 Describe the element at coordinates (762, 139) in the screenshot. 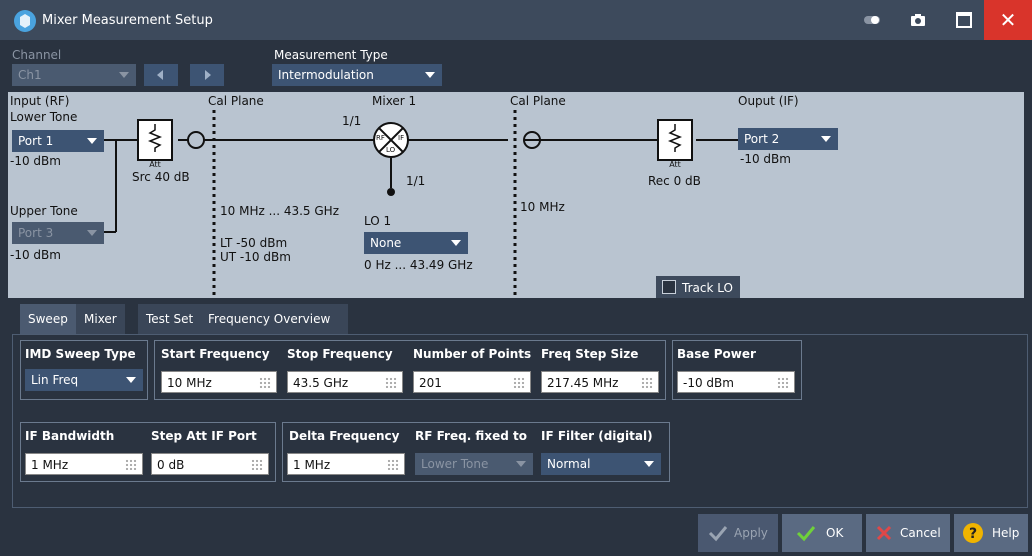

I see `output-port-value: Port 2` at that location.